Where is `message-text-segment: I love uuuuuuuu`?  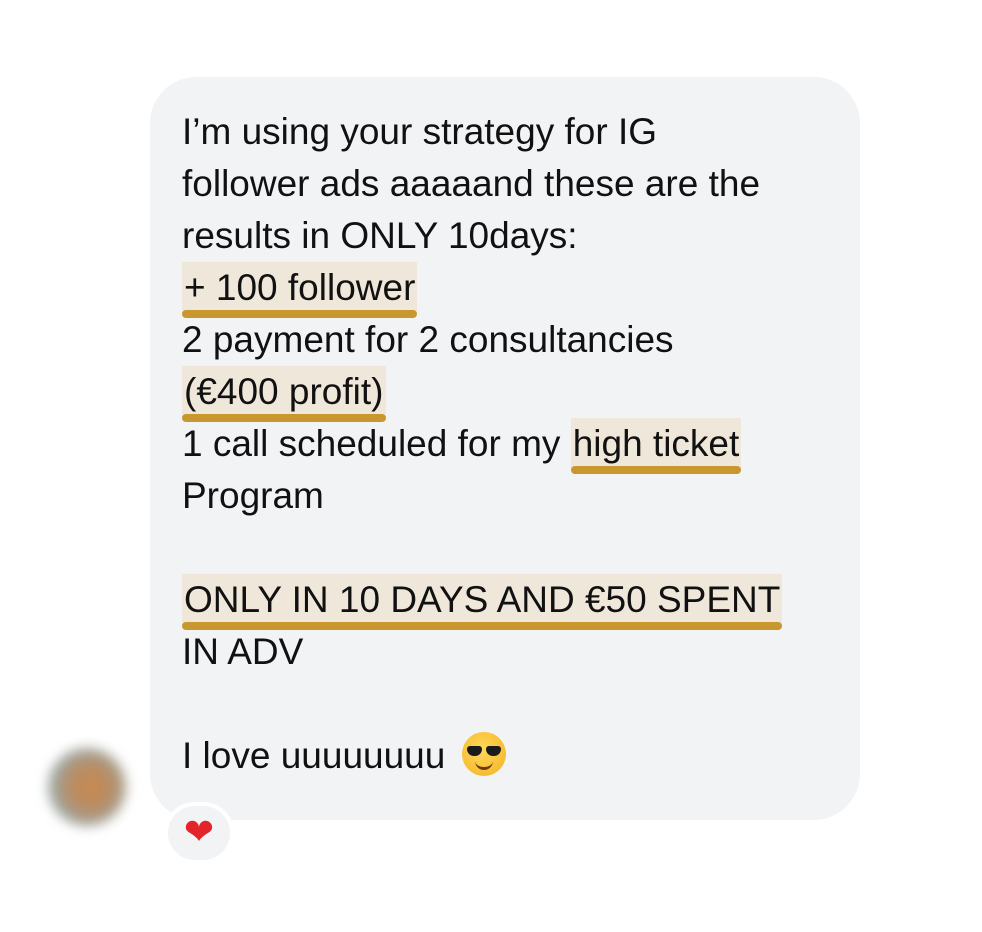 message-text-segment: I love uuuuuuuu is located at coordinates (319, 755).